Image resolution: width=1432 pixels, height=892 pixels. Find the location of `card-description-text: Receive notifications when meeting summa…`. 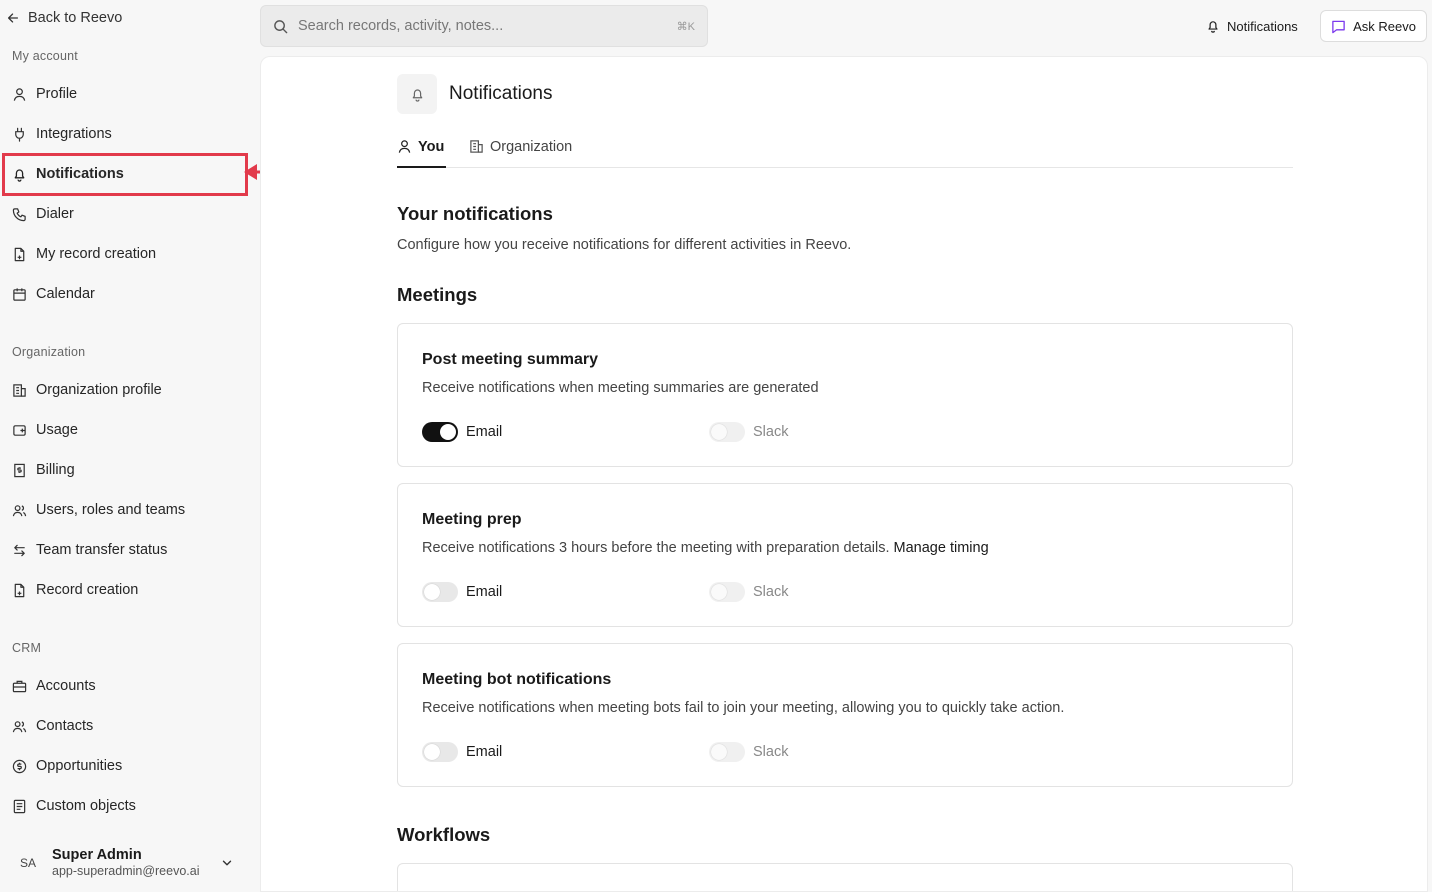

card-description-text: Receive notifications when meeting summa… is located at coordinates (620, 388).